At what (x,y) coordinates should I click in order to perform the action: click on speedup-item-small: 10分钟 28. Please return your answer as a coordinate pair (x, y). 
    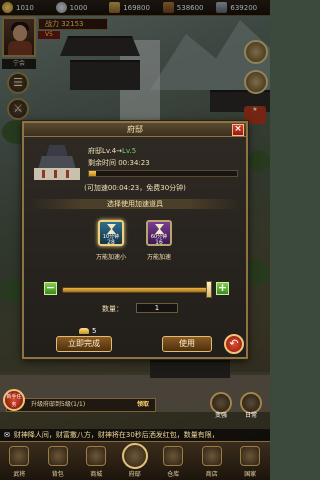
    Looking at the image, I should click on (111, 233).